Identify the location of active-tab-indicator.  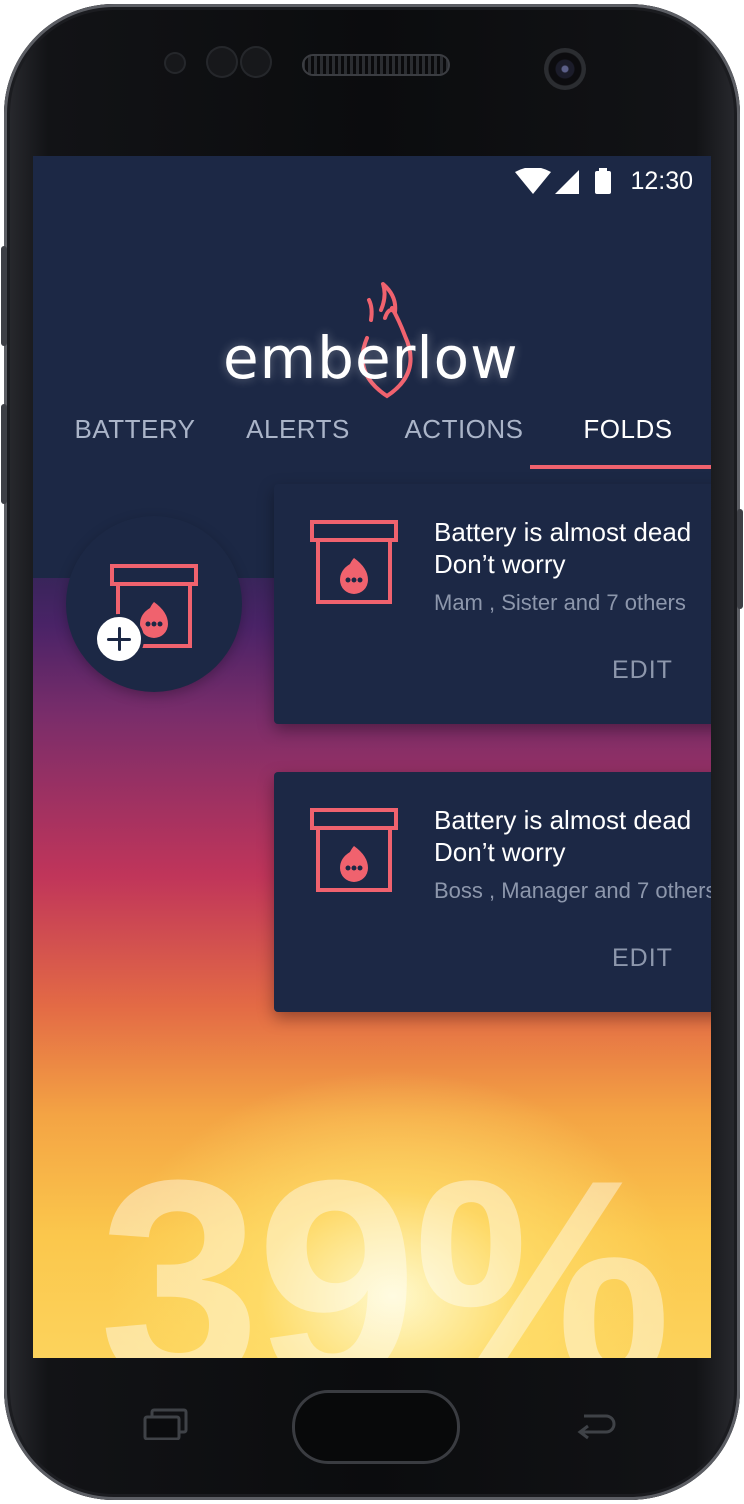
(620, 467).